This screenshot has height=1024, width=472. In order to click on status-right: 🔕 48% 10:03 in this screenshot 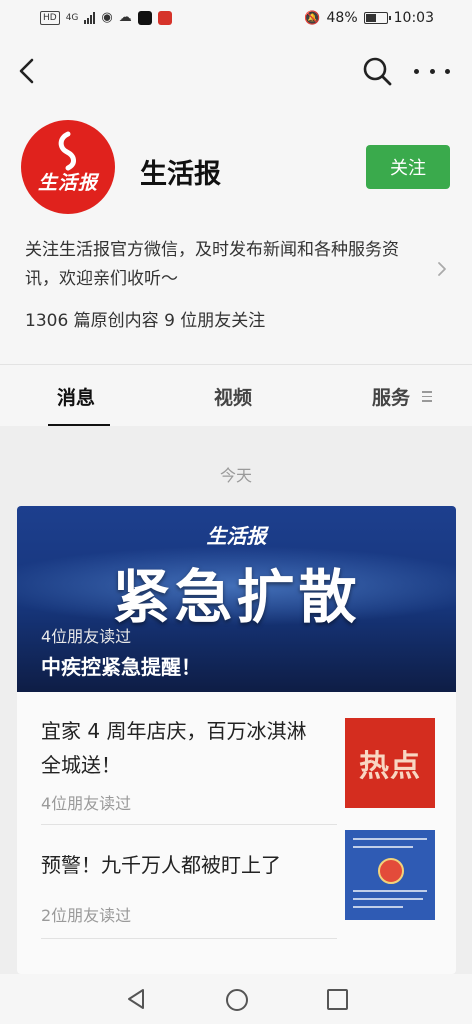, I will do `click(369, 18)`.